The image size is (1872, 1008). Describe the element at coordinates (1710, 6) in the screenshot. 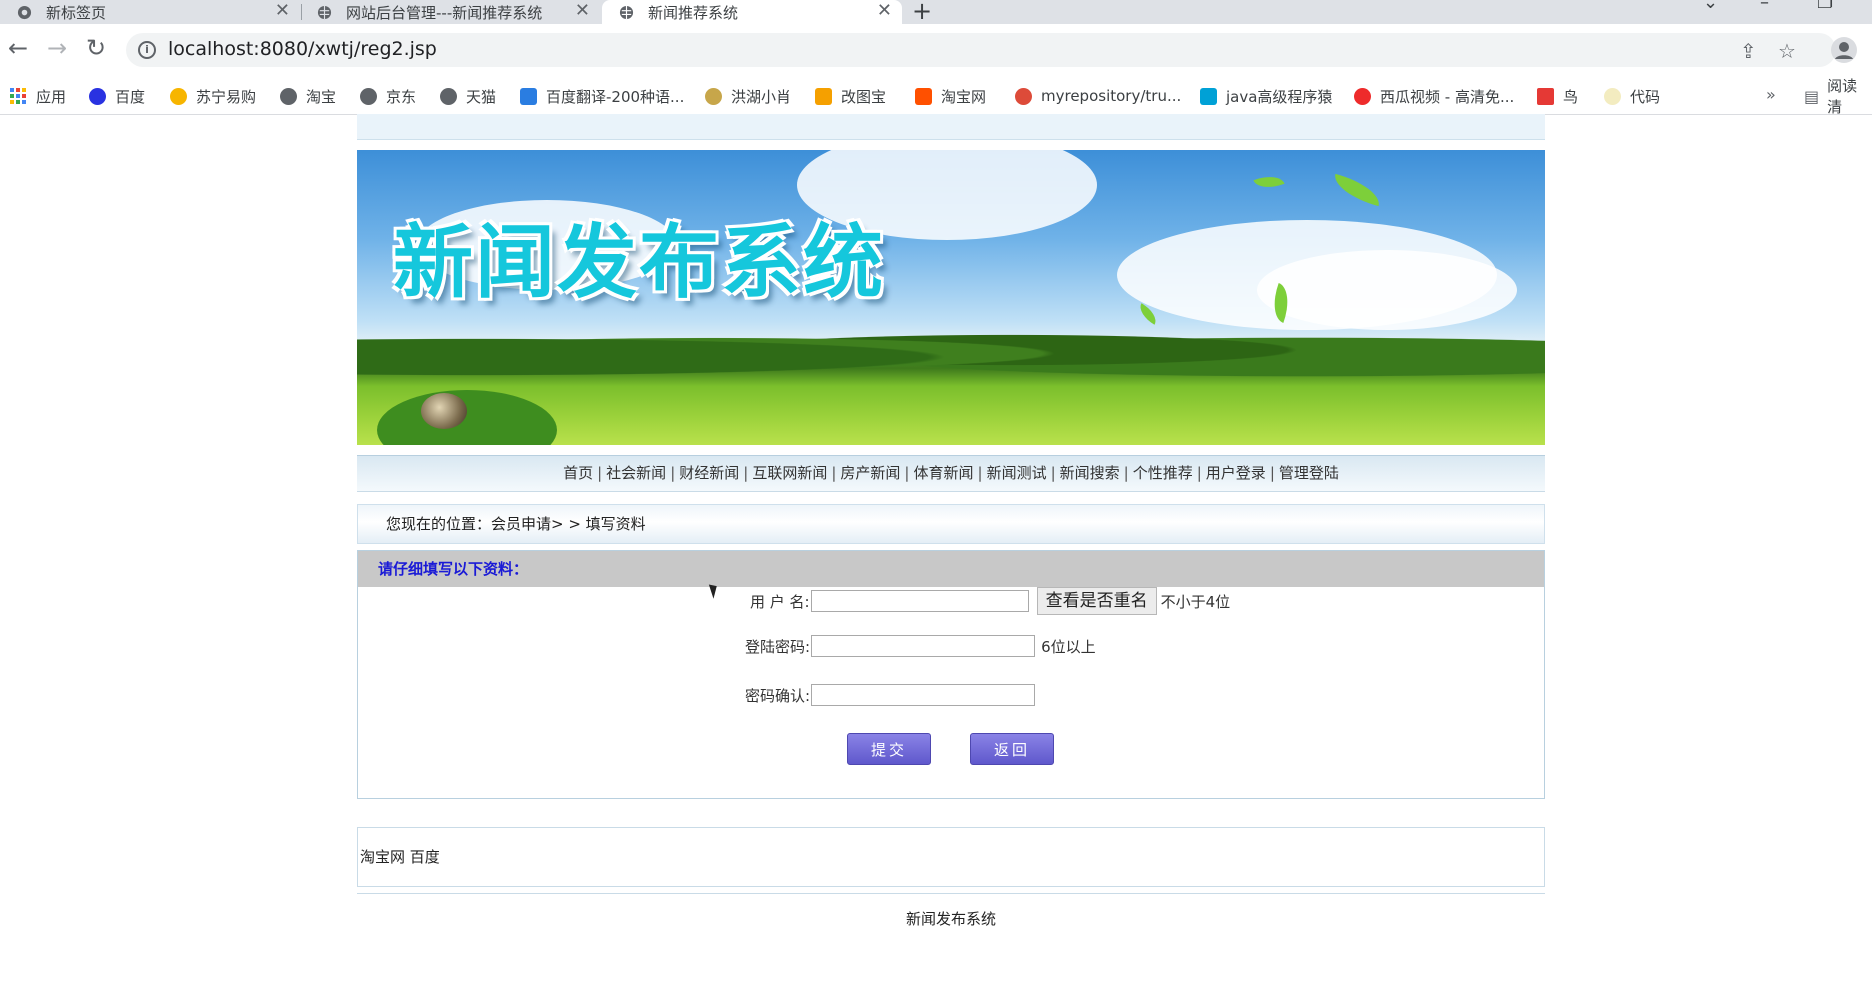

I see `tab-search-icon: ⌄` at that location.